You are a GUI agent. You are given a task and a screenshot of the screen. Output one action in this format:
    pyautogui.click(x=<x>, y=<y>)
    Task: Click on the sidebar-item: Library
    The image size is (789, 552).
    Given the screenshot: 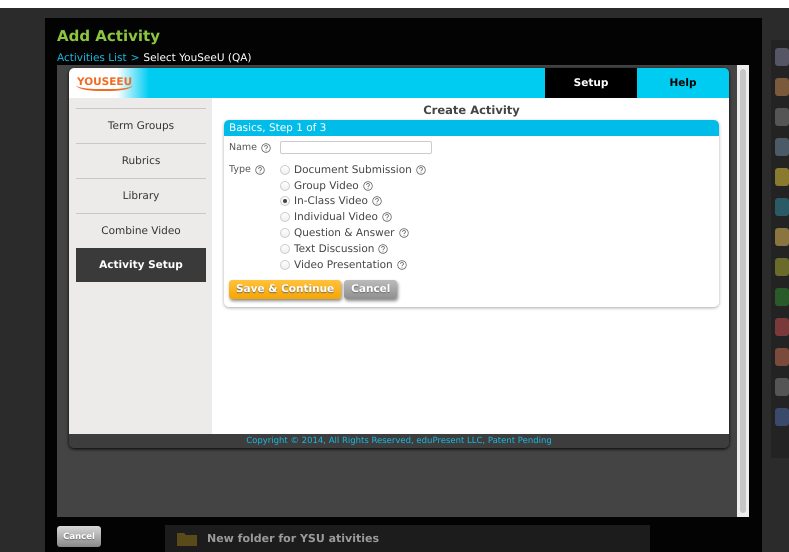 What is the action you would take?
    pyautogui.click(x=141, y=195)
    